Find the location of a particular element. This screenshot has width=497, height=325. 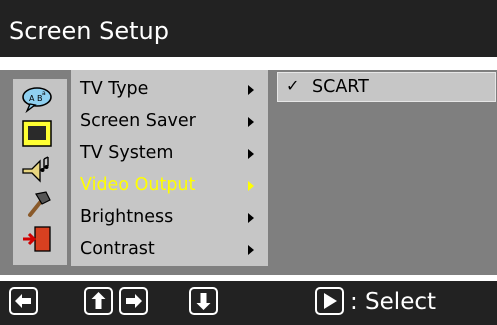

menu-item-brightness: Brightness is located at coordinates (170, 217).